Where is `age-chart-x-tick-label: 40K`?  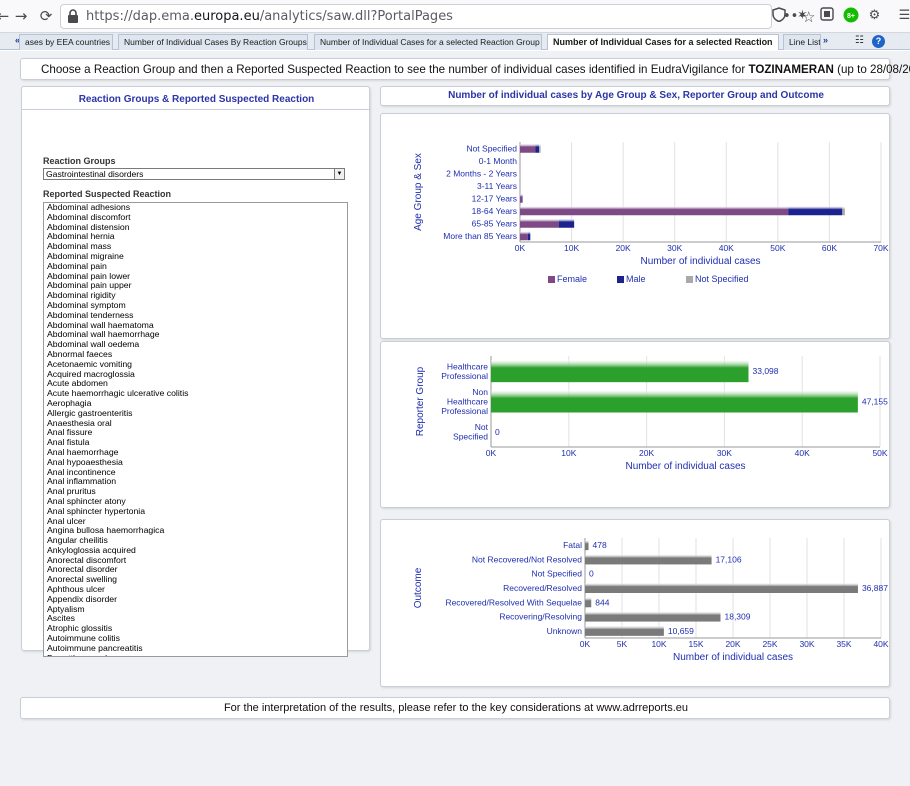 age-chart-x-tick-label: 40K is located at coordinates (726, 248).